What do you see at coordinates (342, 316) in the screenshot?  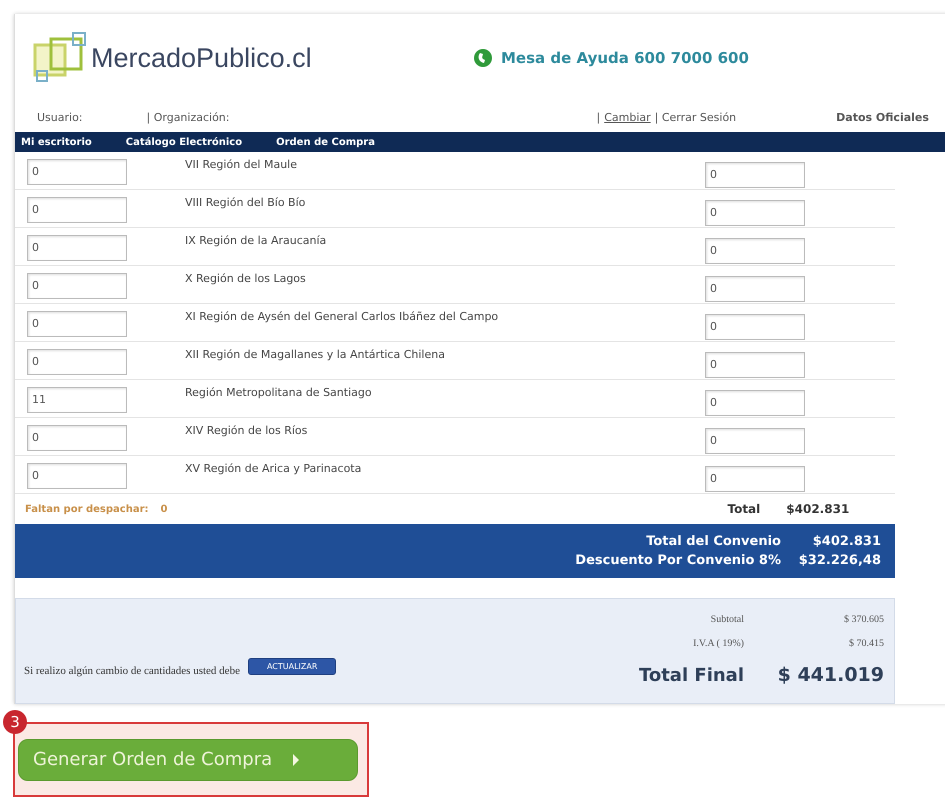 I see `region-name: XI Región de Aysén del General Carlos Ibáñez del Campo` at bounding box center [342, 316].